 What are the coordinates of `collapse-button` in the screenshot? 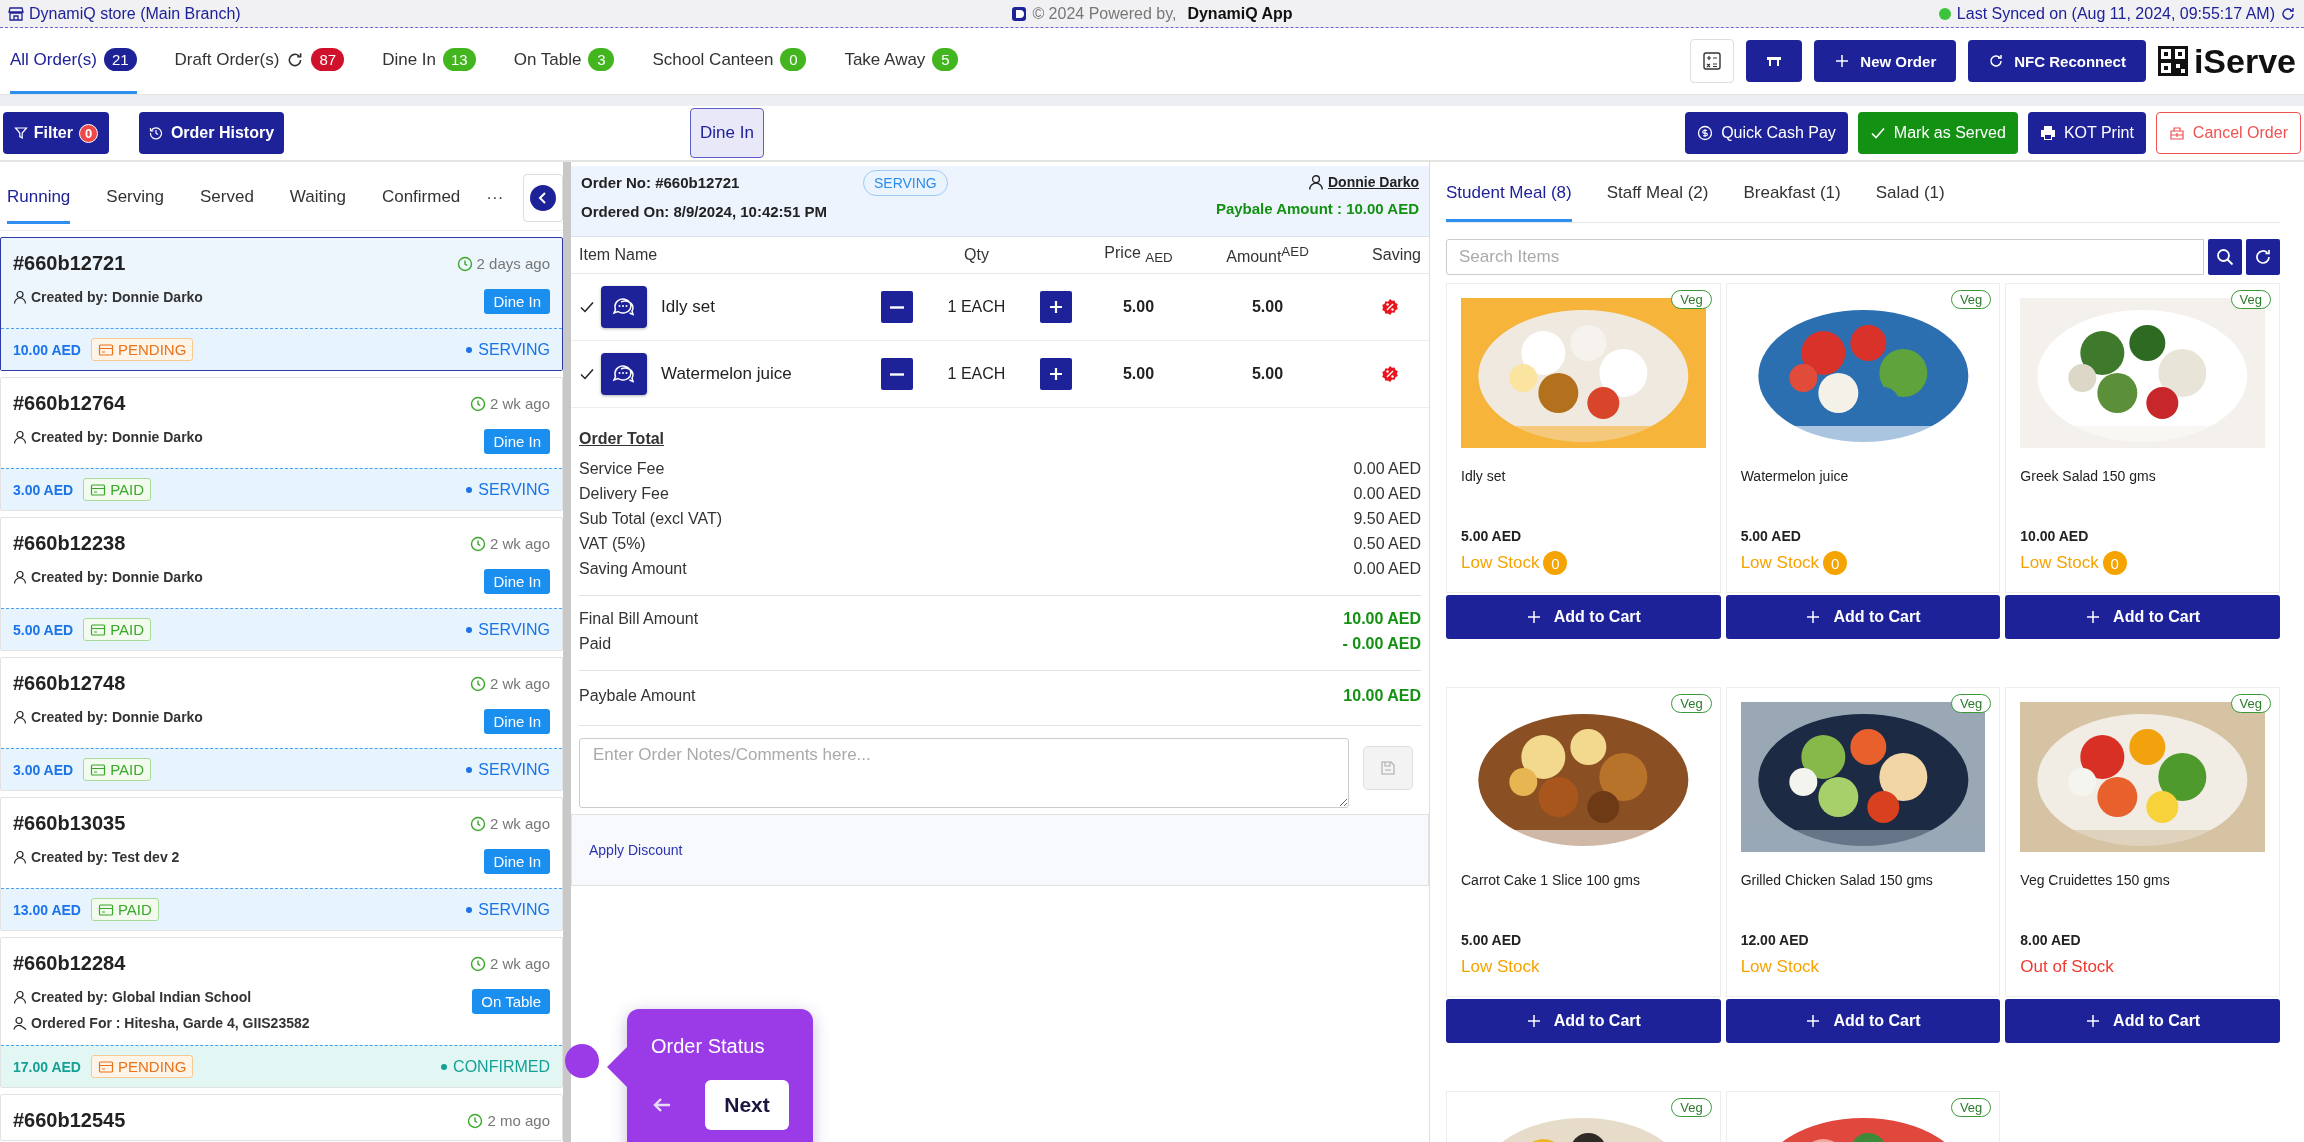 It's located at (543, 198).